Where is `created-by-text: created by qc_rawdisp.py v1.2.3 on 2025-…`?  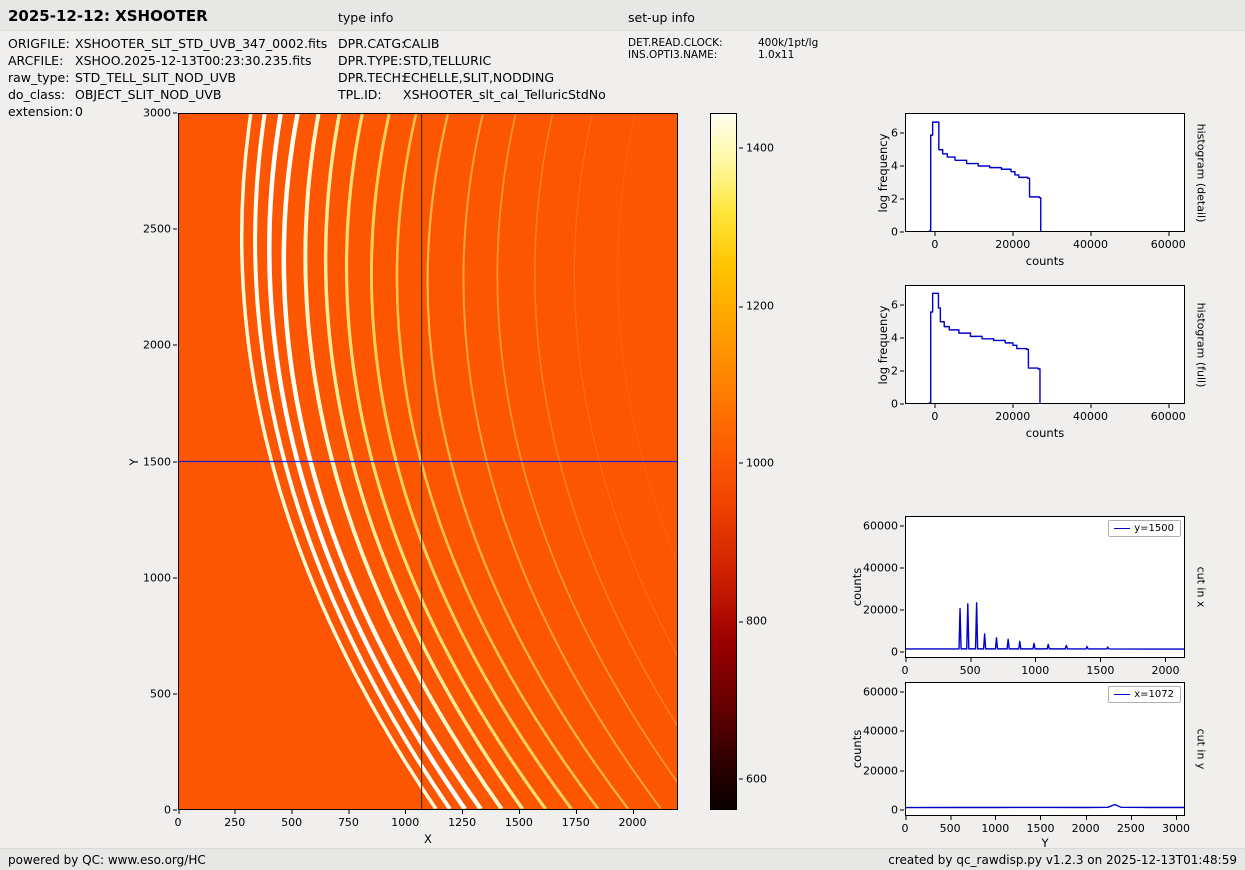
created-by-text: created by qc_rawdisp.py v1.2.3 on 2025-… is located at coordinates (1062, 860).